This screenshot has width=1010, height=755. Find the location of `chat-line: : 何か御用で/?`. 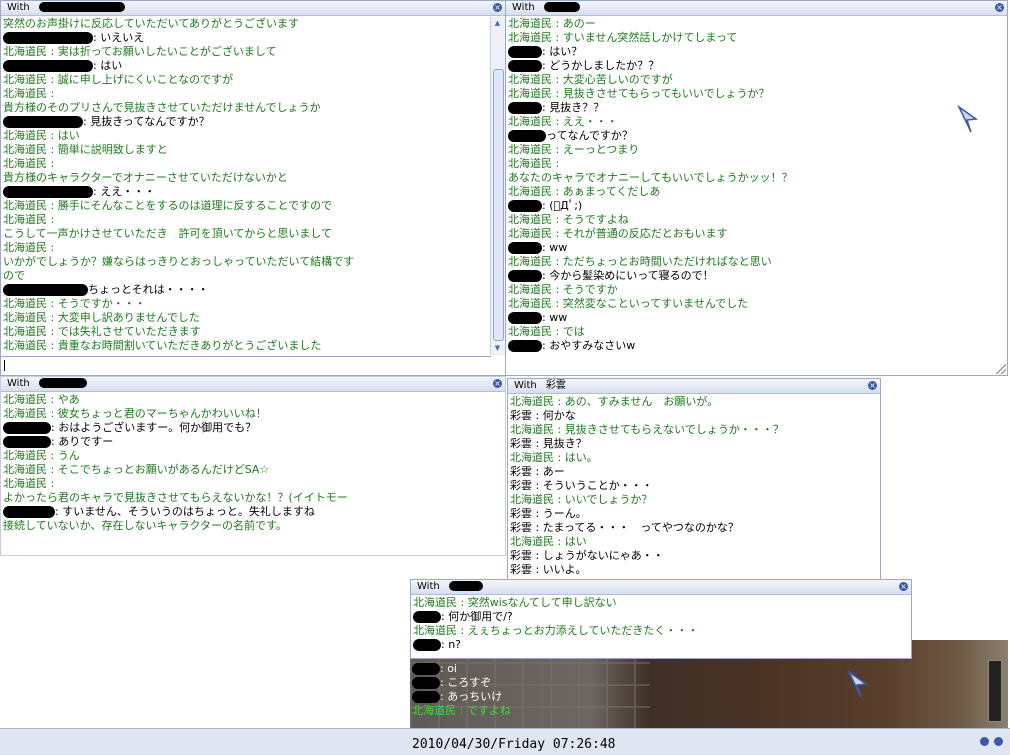

chat-line: : 何か御用で/? is located at coordinates (662, 617).